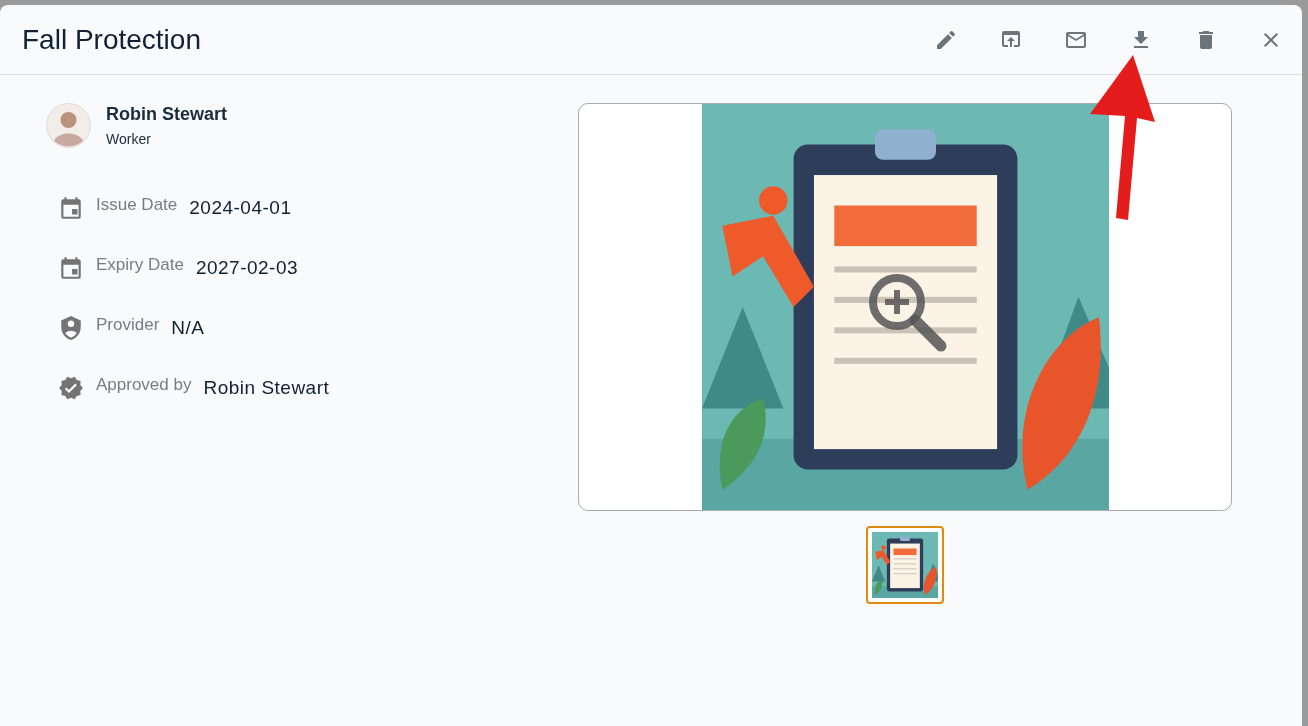 The width and height of the screenshot is (1308, 726). I want to click on detail-value: 2027-02-03, so click(247, 268).